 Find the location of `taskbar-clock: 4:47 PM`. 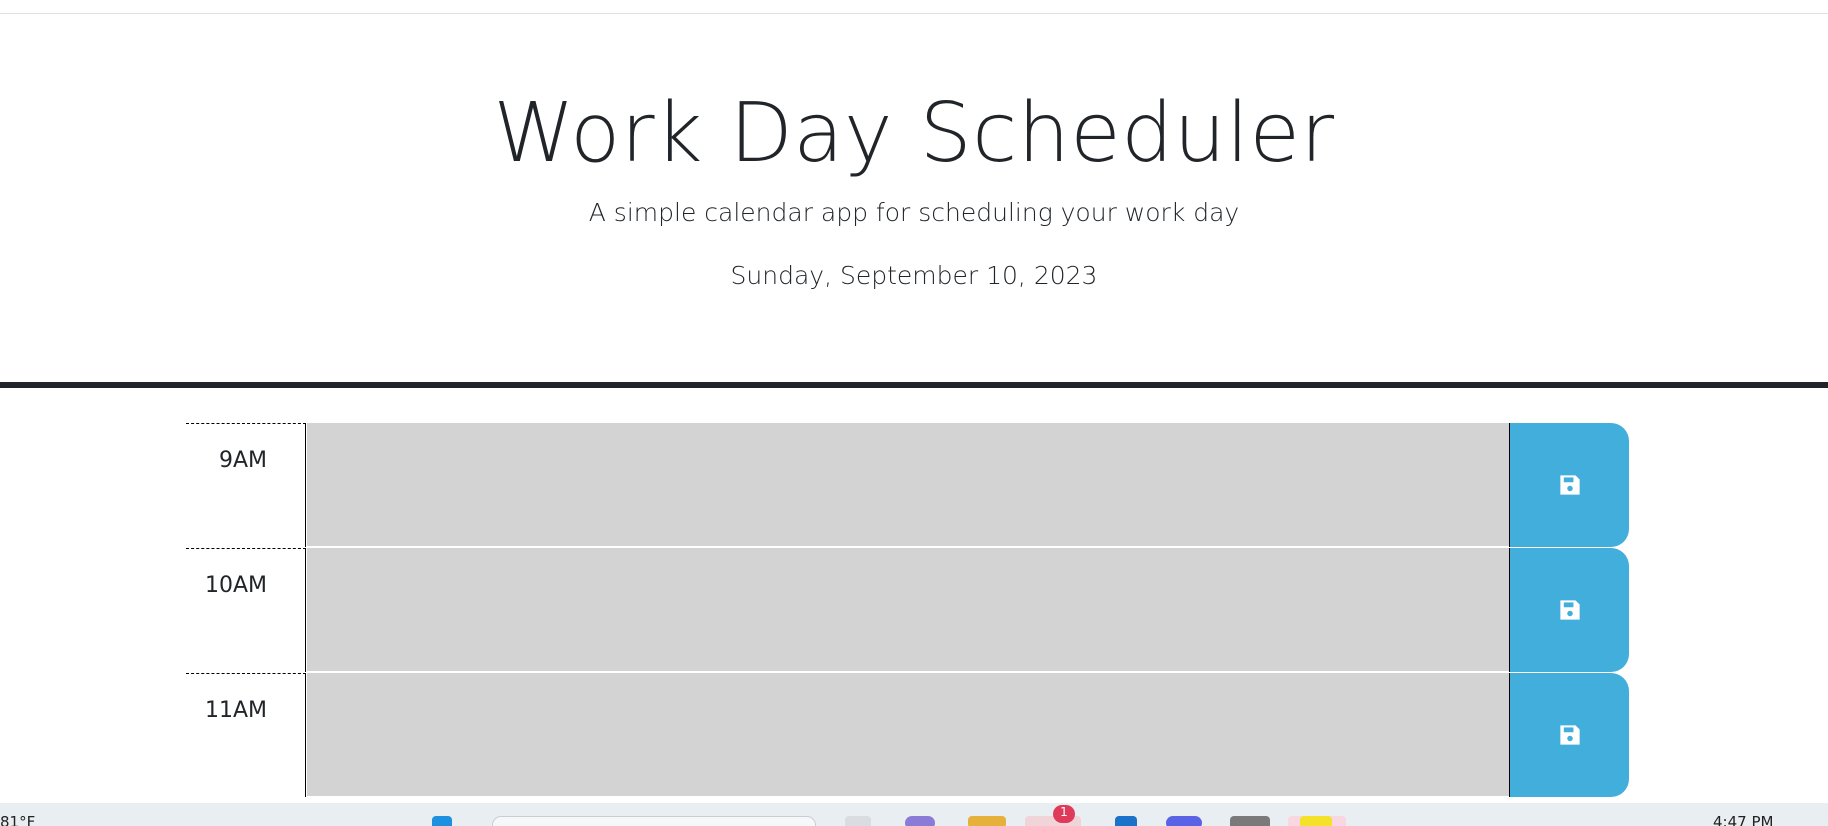

taskbar-clock: 4:47 PM is located at coordinates (1743, 819).